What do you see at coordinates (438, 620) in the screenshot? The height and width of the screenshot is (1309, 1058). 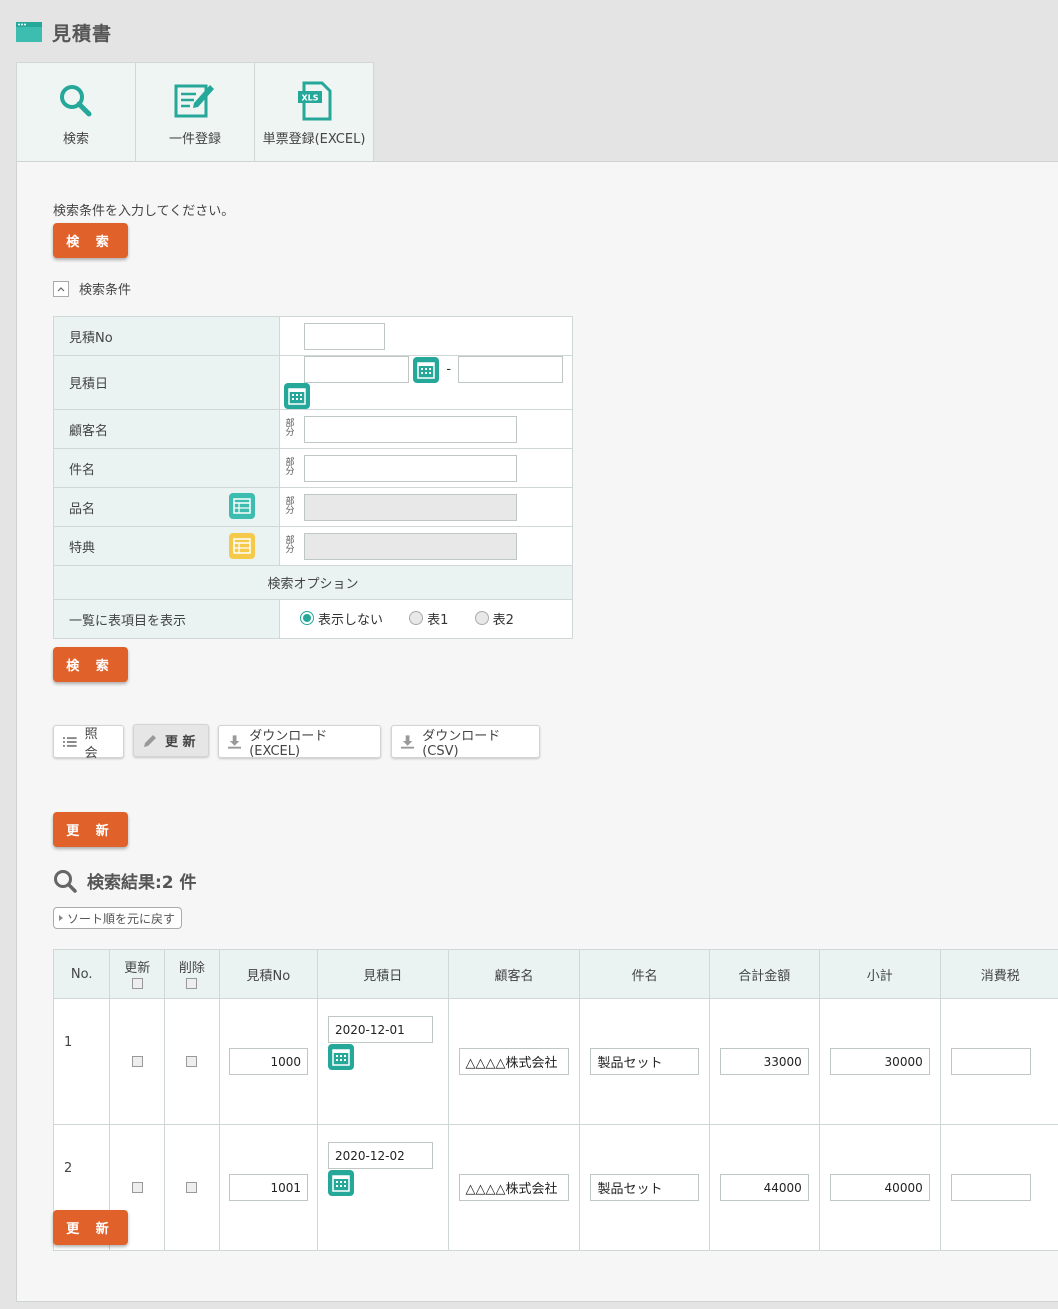 I see `radio-table1-label: 表1` at bounding box center [438, 620].